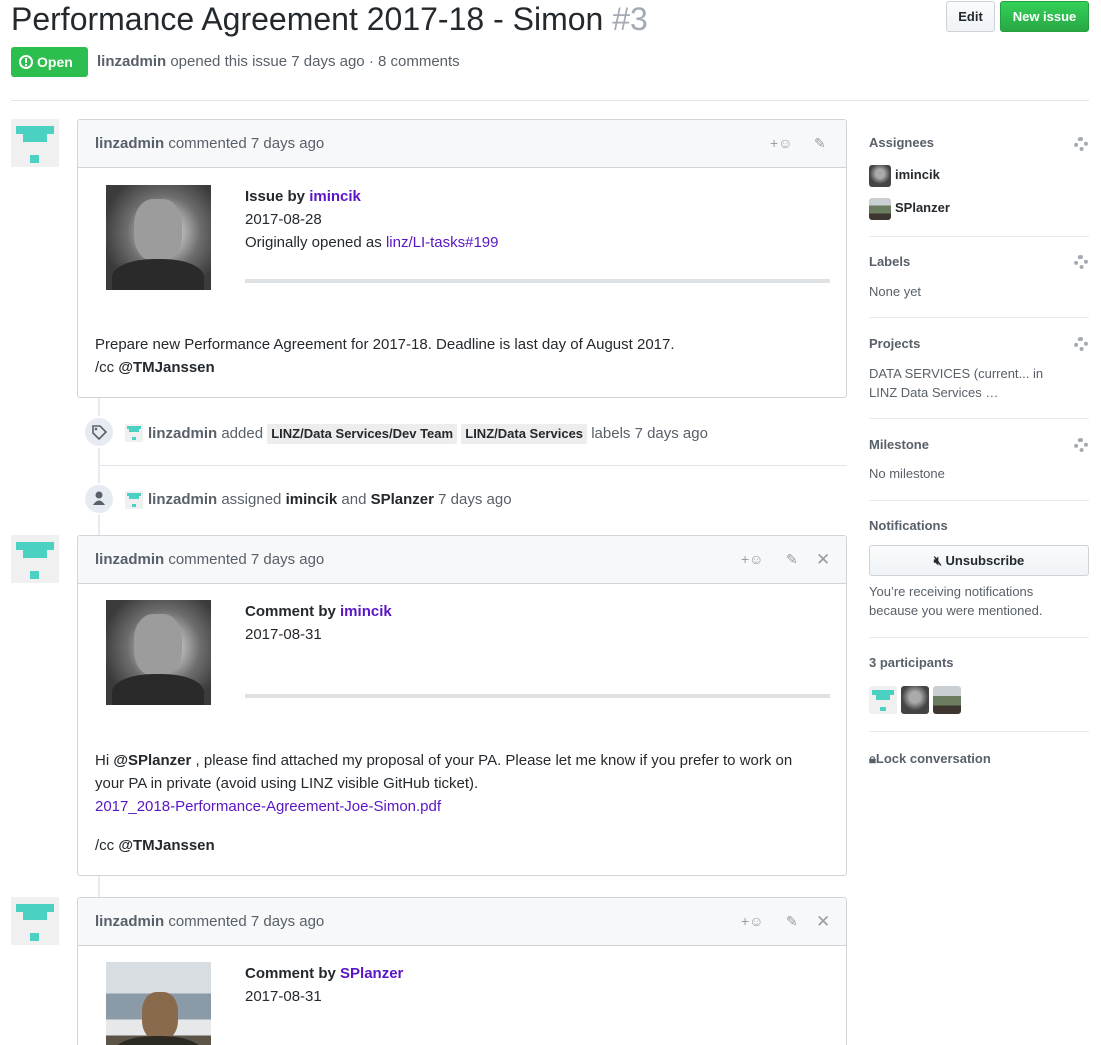 This screenshot has width=1101, height=1045. I want to click on issue-title-text: Performance Agreement 2017-18 - Simon, so click(307, 19).